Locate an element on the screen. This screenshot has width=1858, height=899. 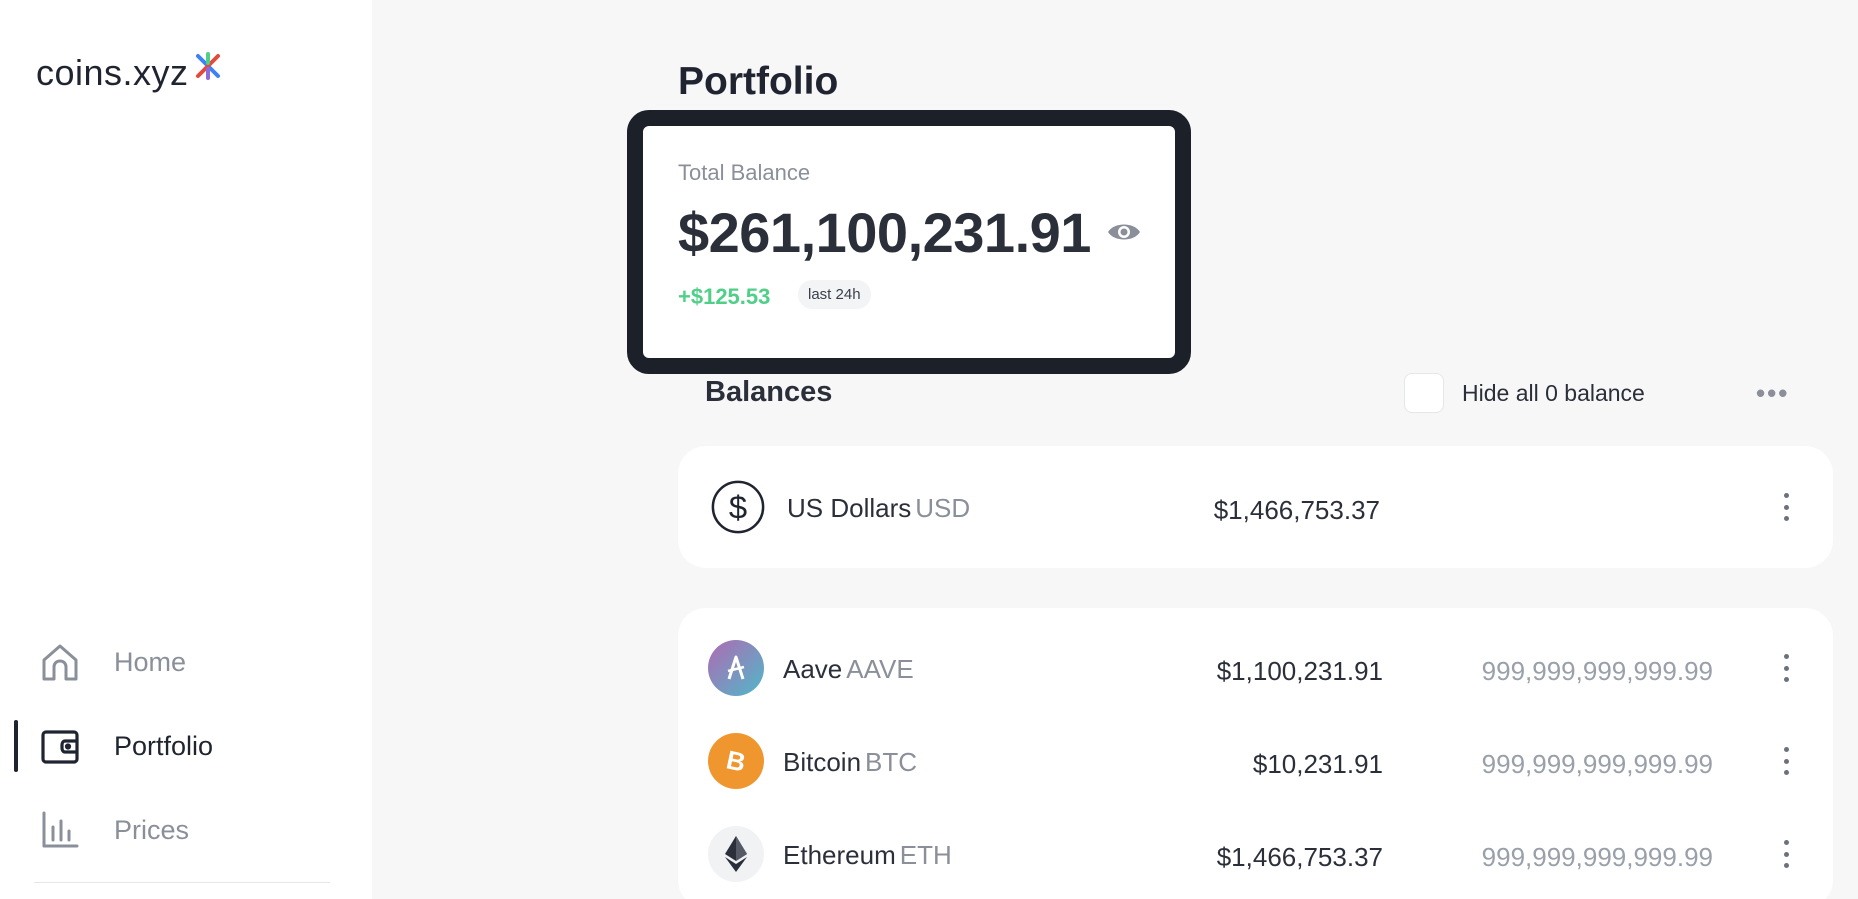
asset-ticker: USD is located at coordinates (943, 508).